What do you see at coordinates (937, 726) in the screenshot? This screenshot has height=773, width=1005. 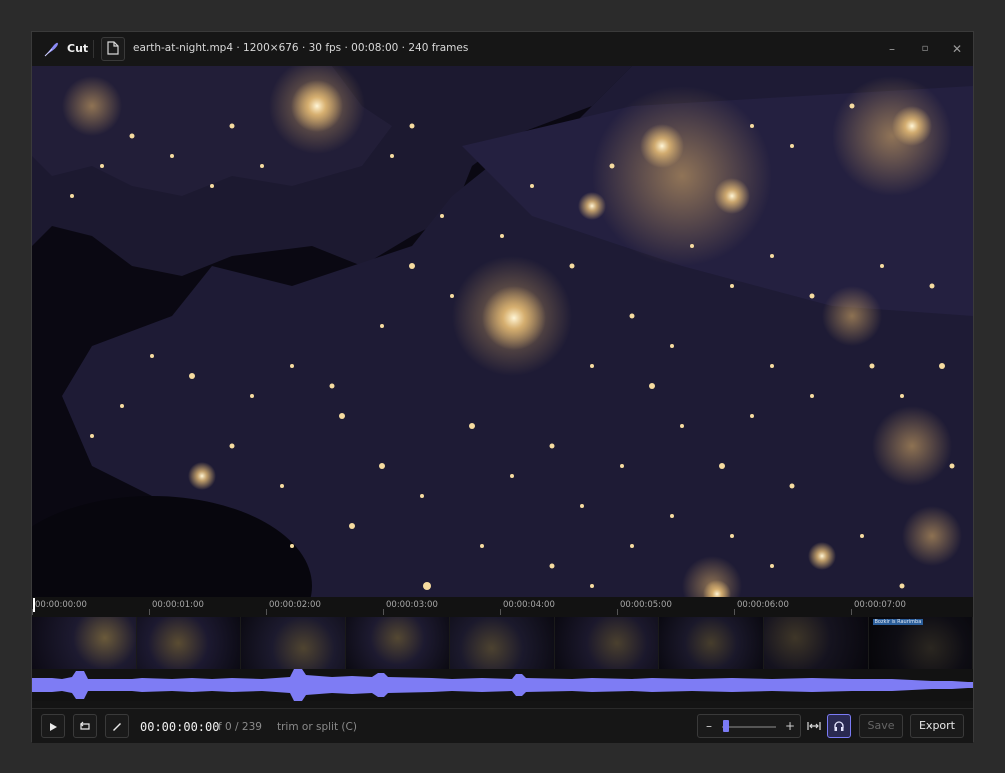 I see `export-button: Export` at bounding box center [937, 726].